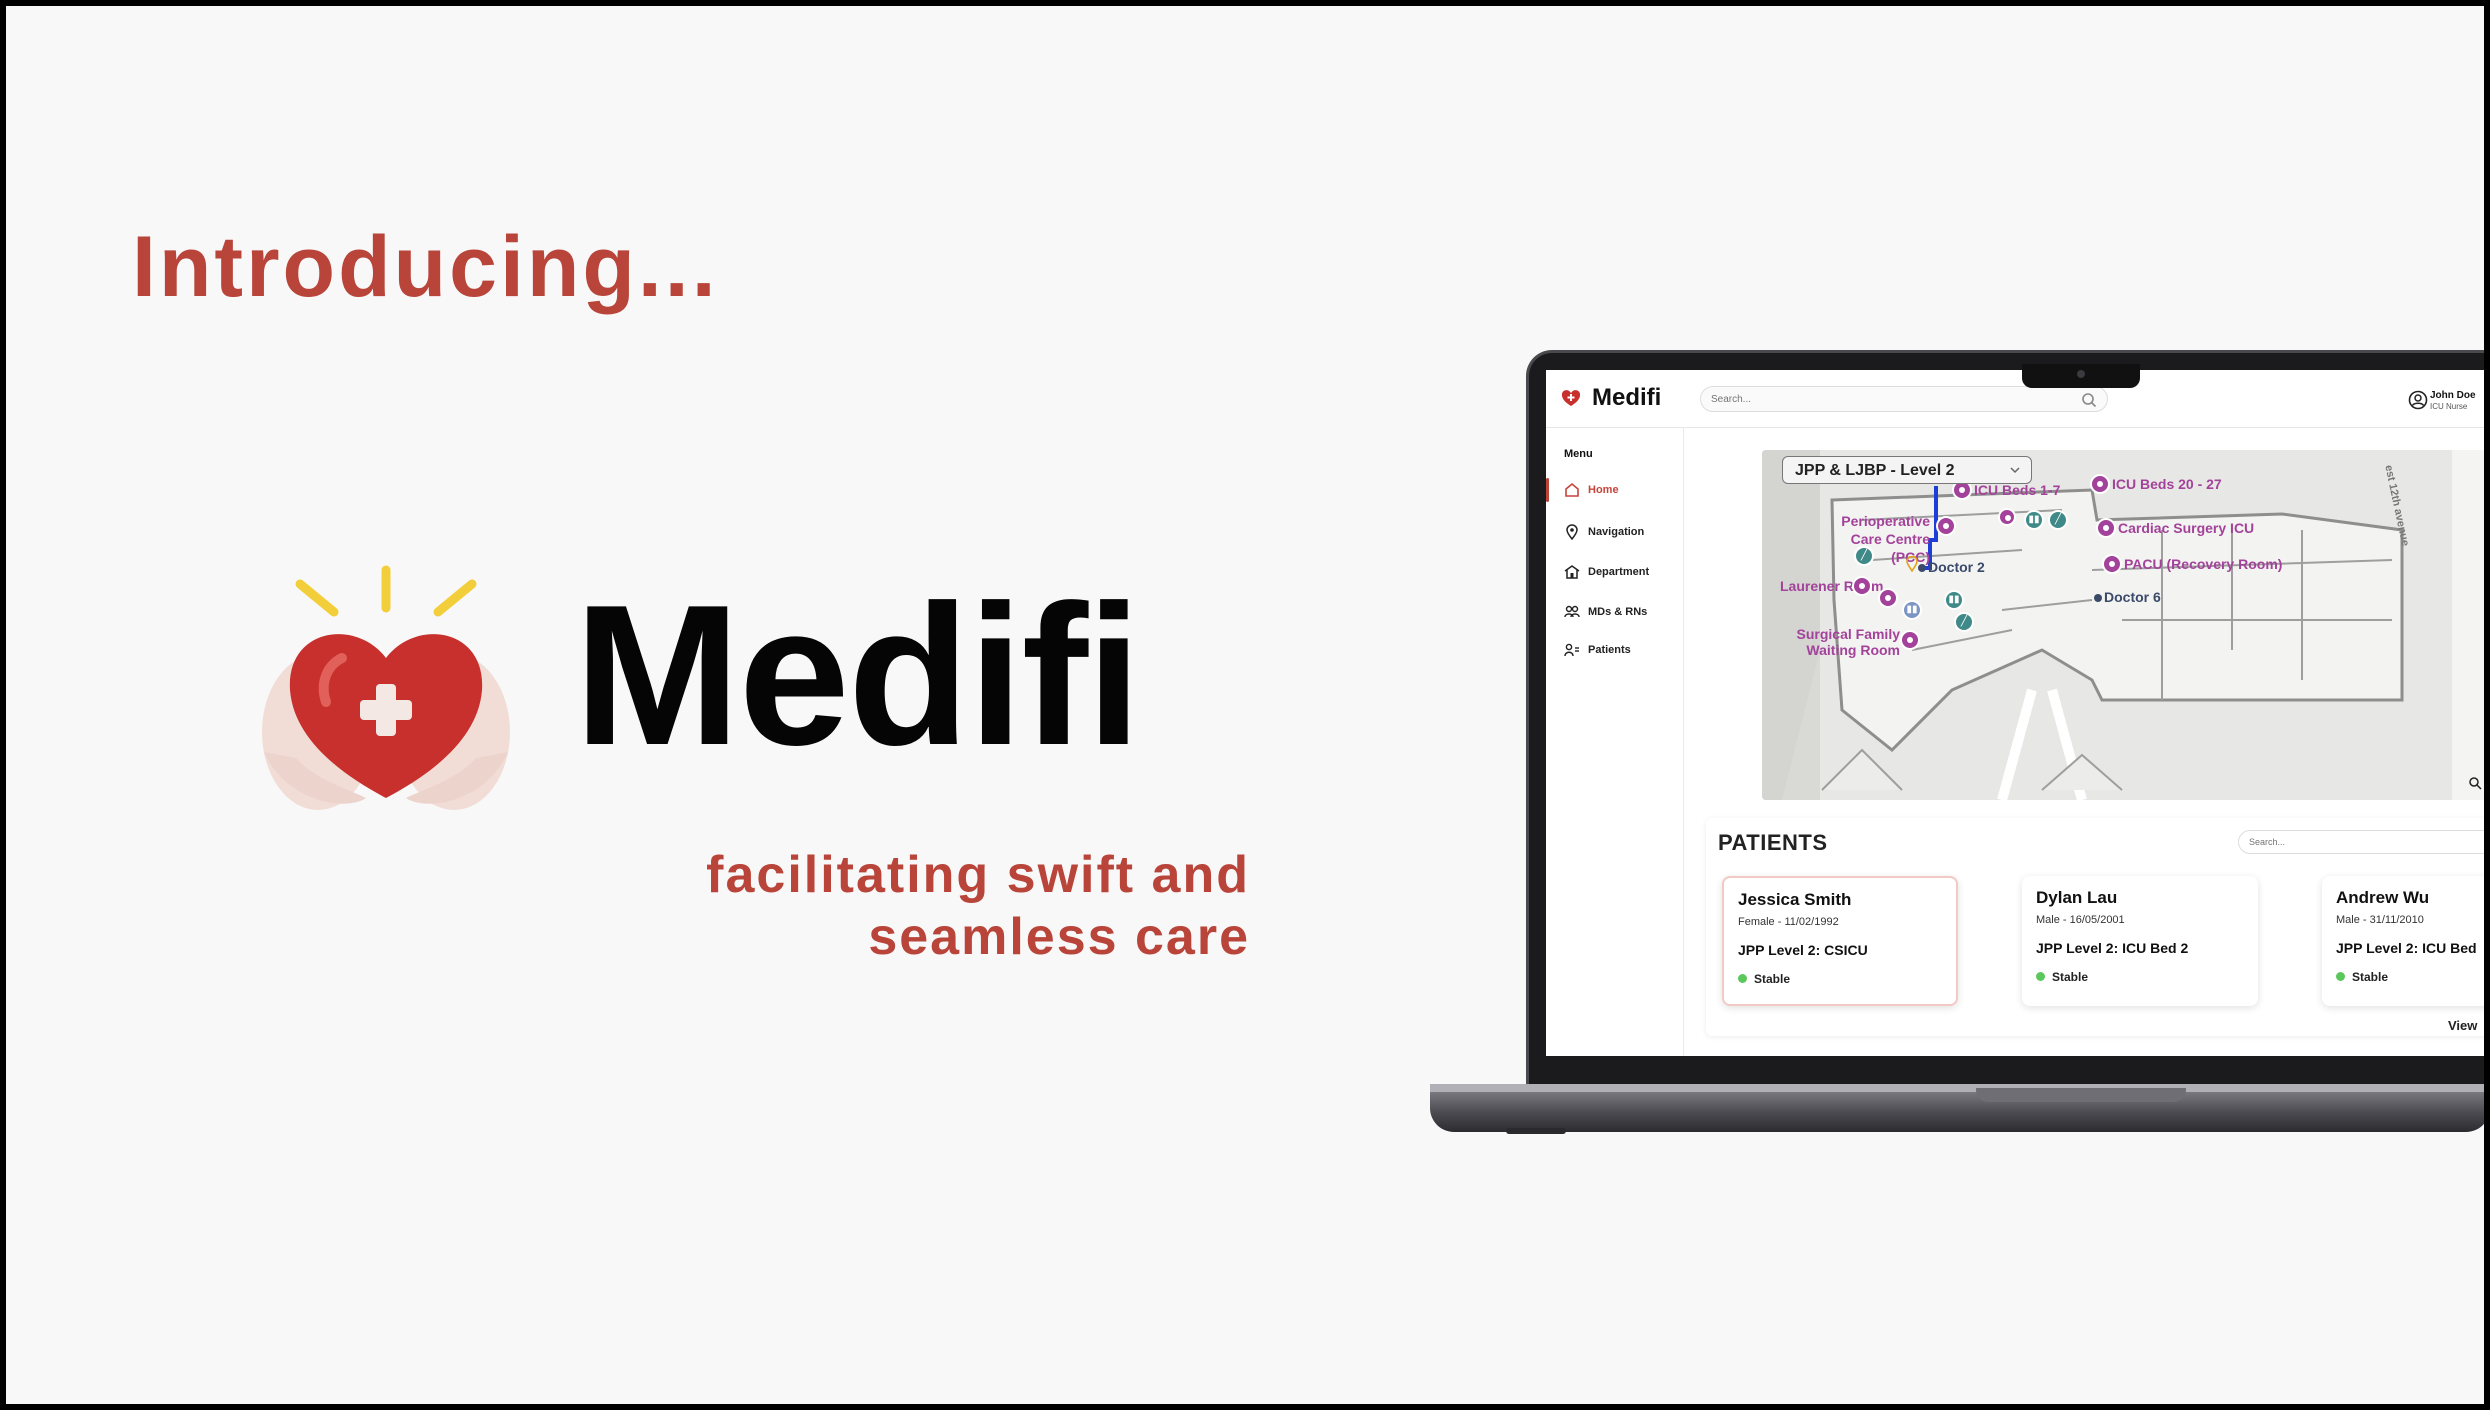 Image resolution: width=2490 pixels, height=1410 pixels. I want to click on patients-title: PATIENTS, so click(1773, 842).